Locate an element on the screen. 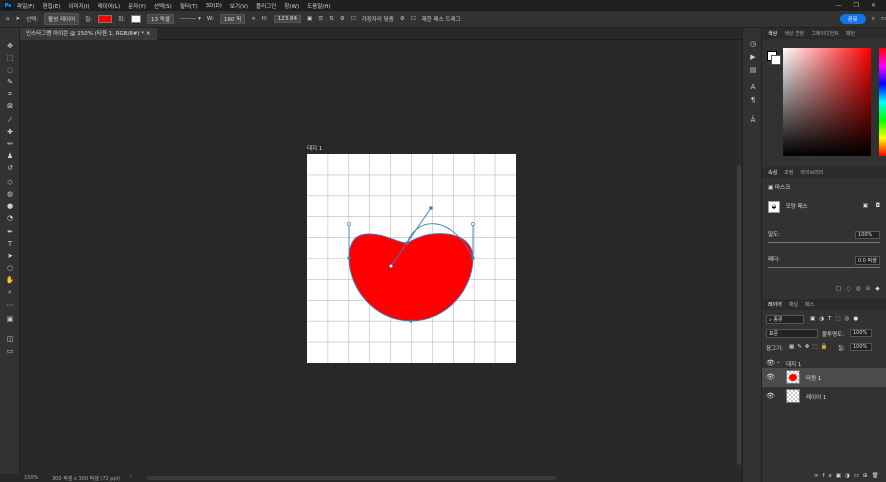 Image resolution: width=886 pixels, height=482 pixels. path-arrange-icon: ⇅ is located at coordinates (331, 19).